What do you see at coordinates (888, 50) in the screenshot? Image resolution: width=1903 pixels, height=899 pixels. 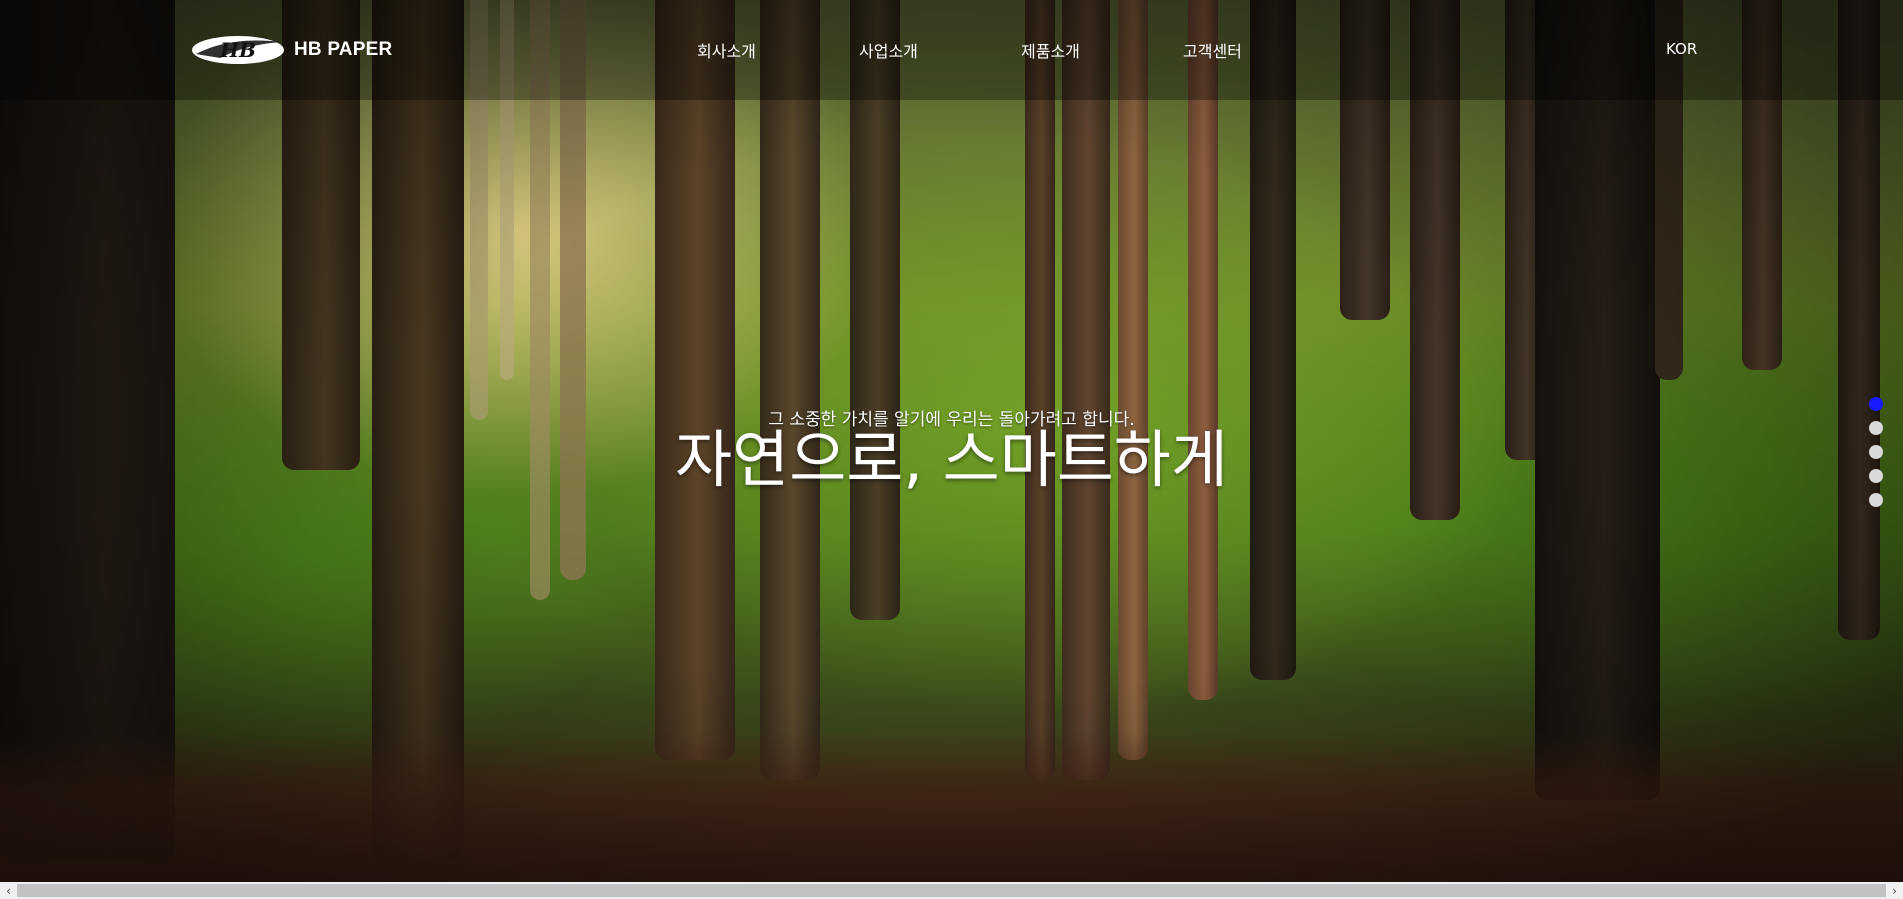 I see `nav-item-business: 사업소개` at bounding box center [888, 50].